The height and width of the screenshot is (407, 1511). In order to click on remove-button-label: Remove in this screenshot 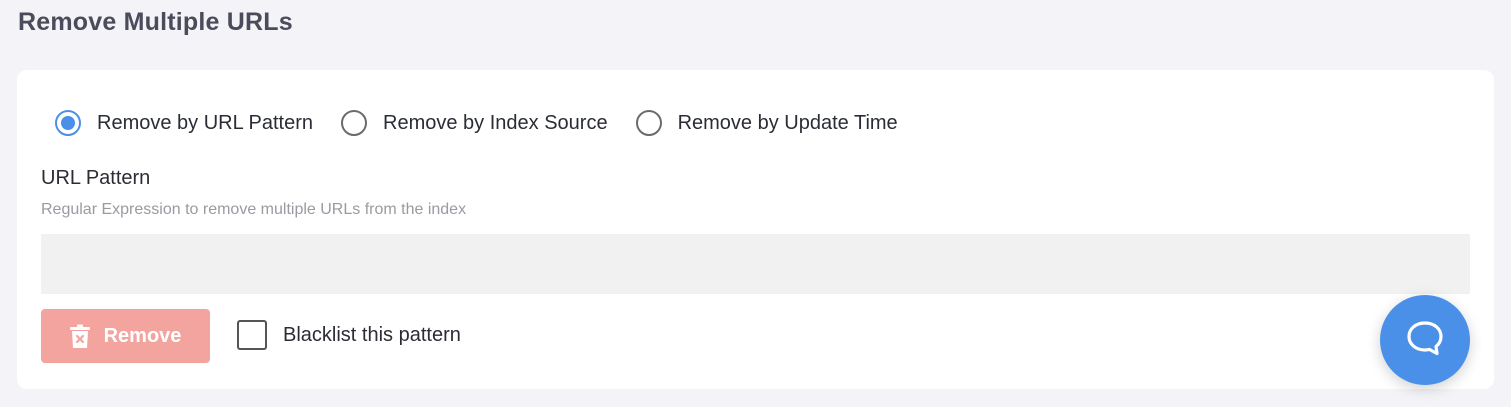, I will do `click(142, 335)`.